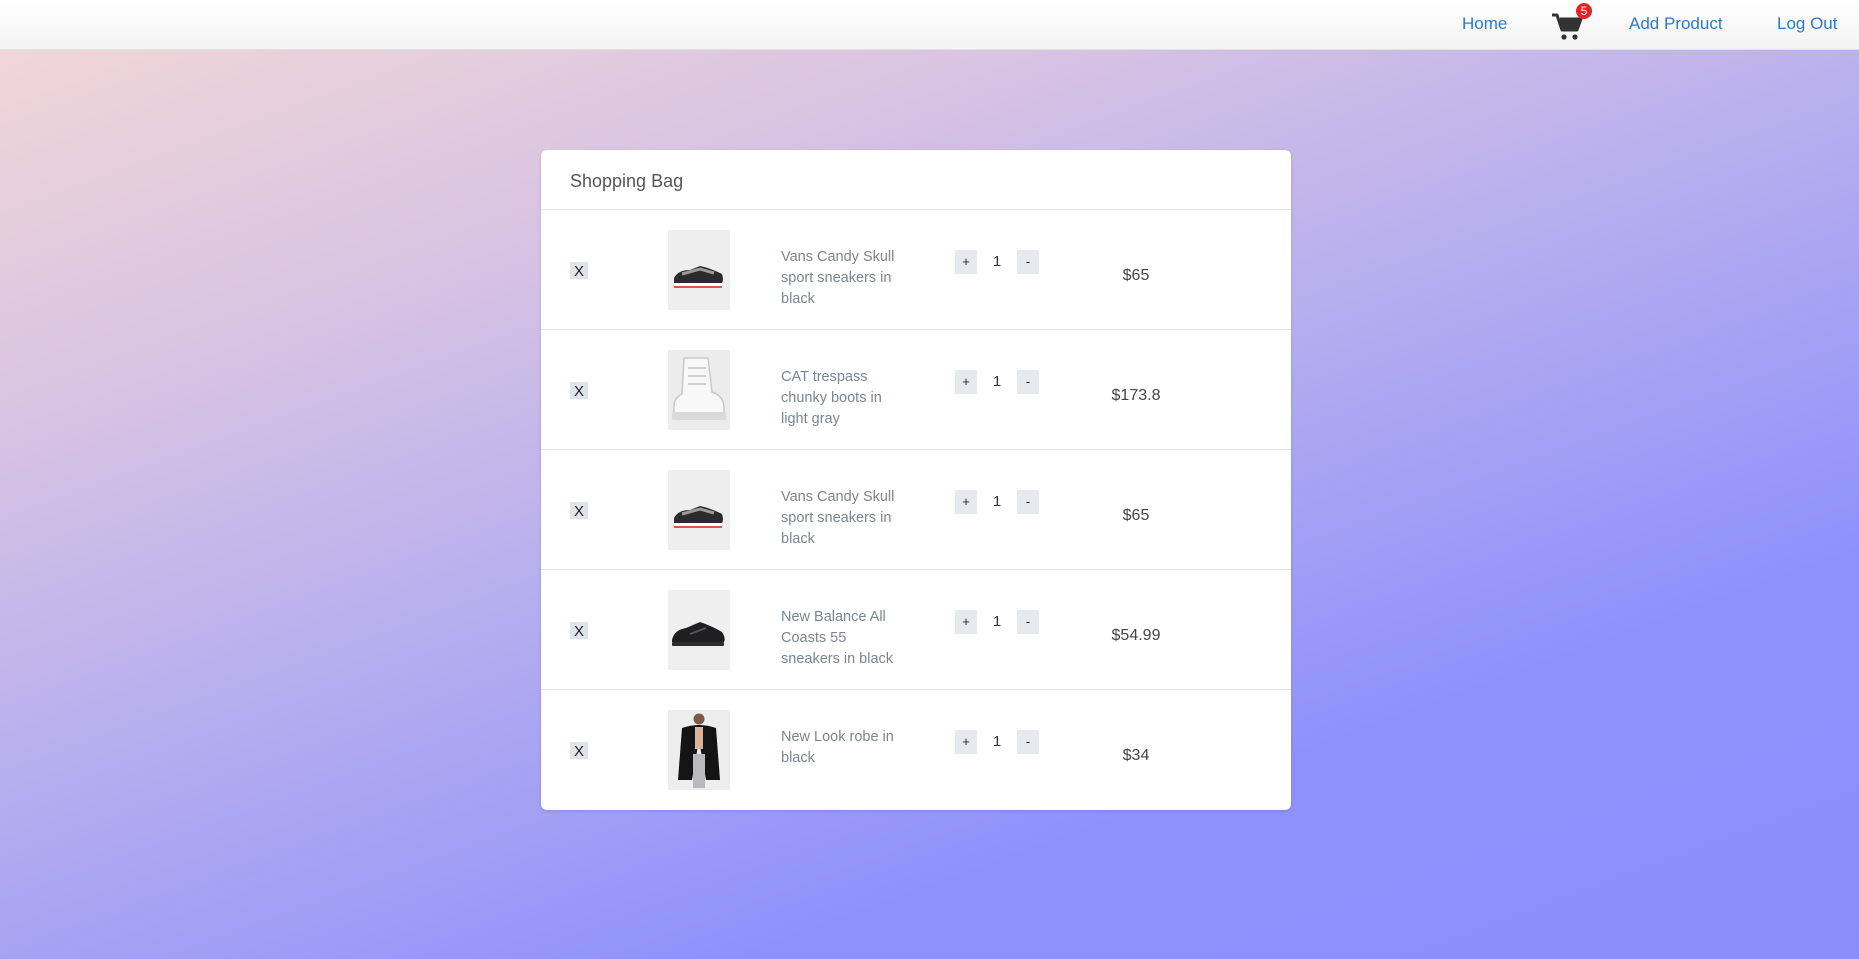  I want to click on item-price: $54.99, so click(1136, 635).